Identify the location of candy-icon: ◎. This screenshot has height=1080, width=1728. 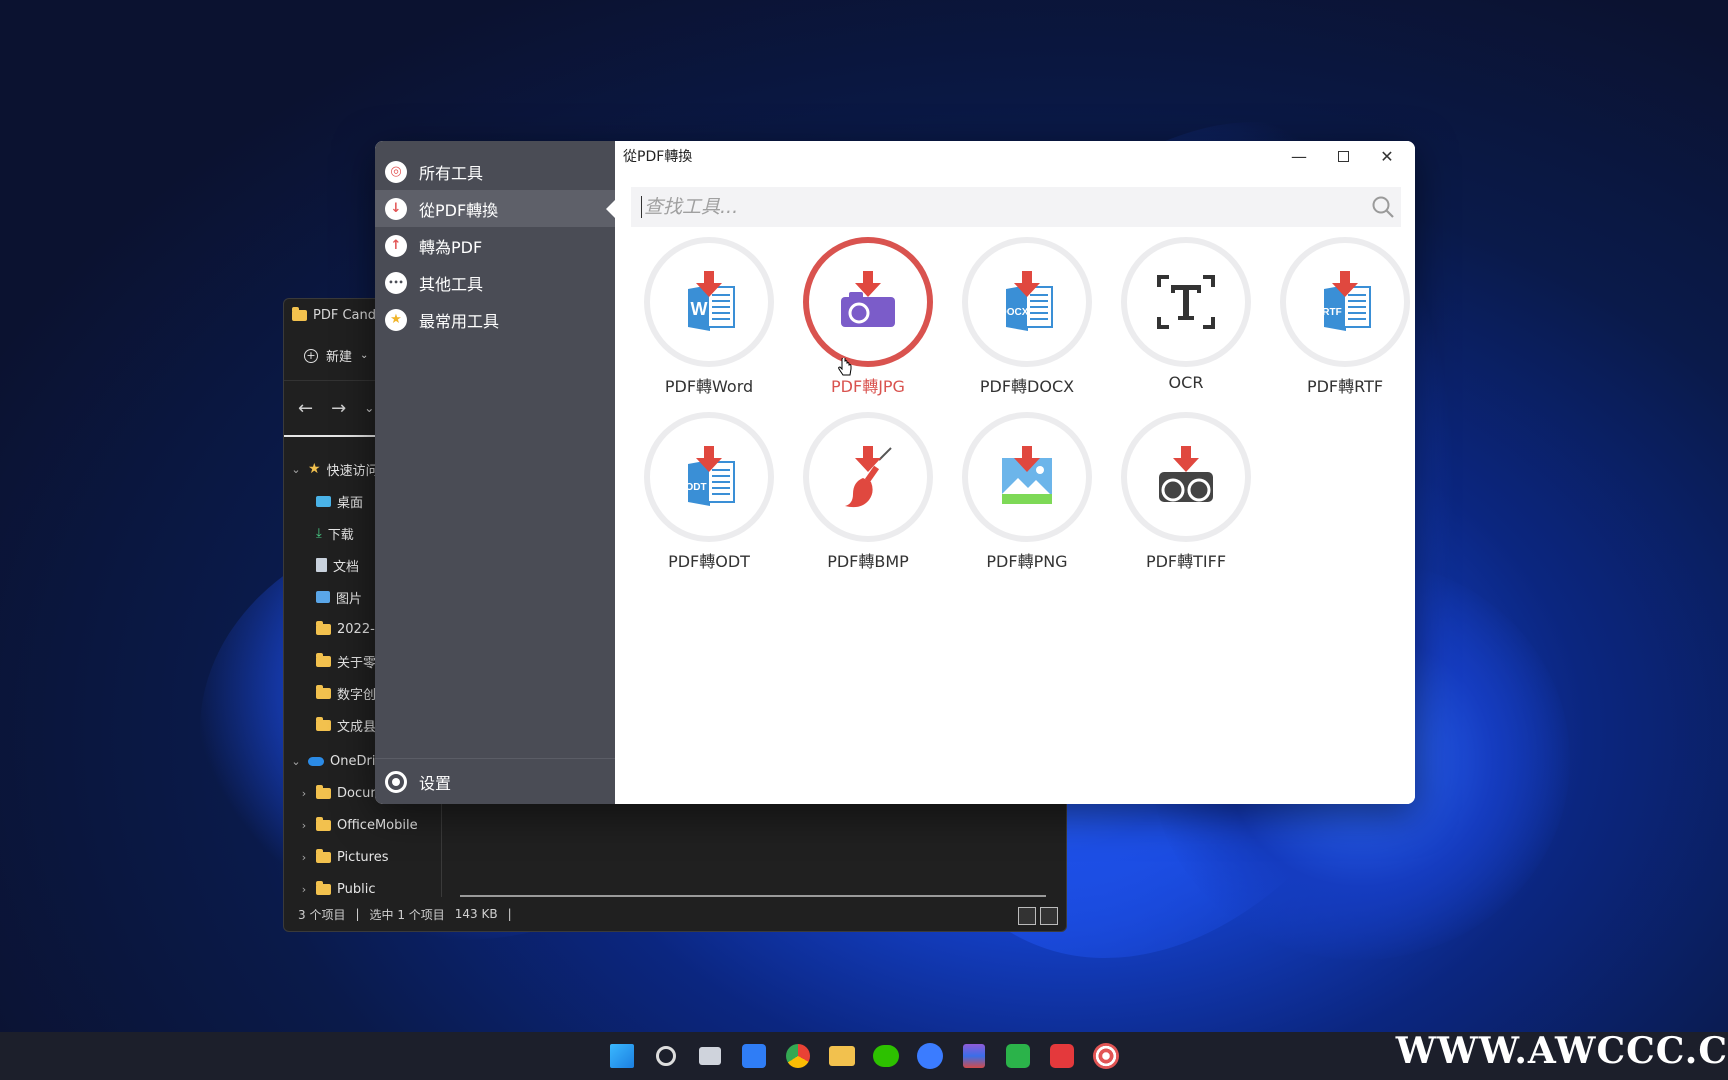
(396, 171).